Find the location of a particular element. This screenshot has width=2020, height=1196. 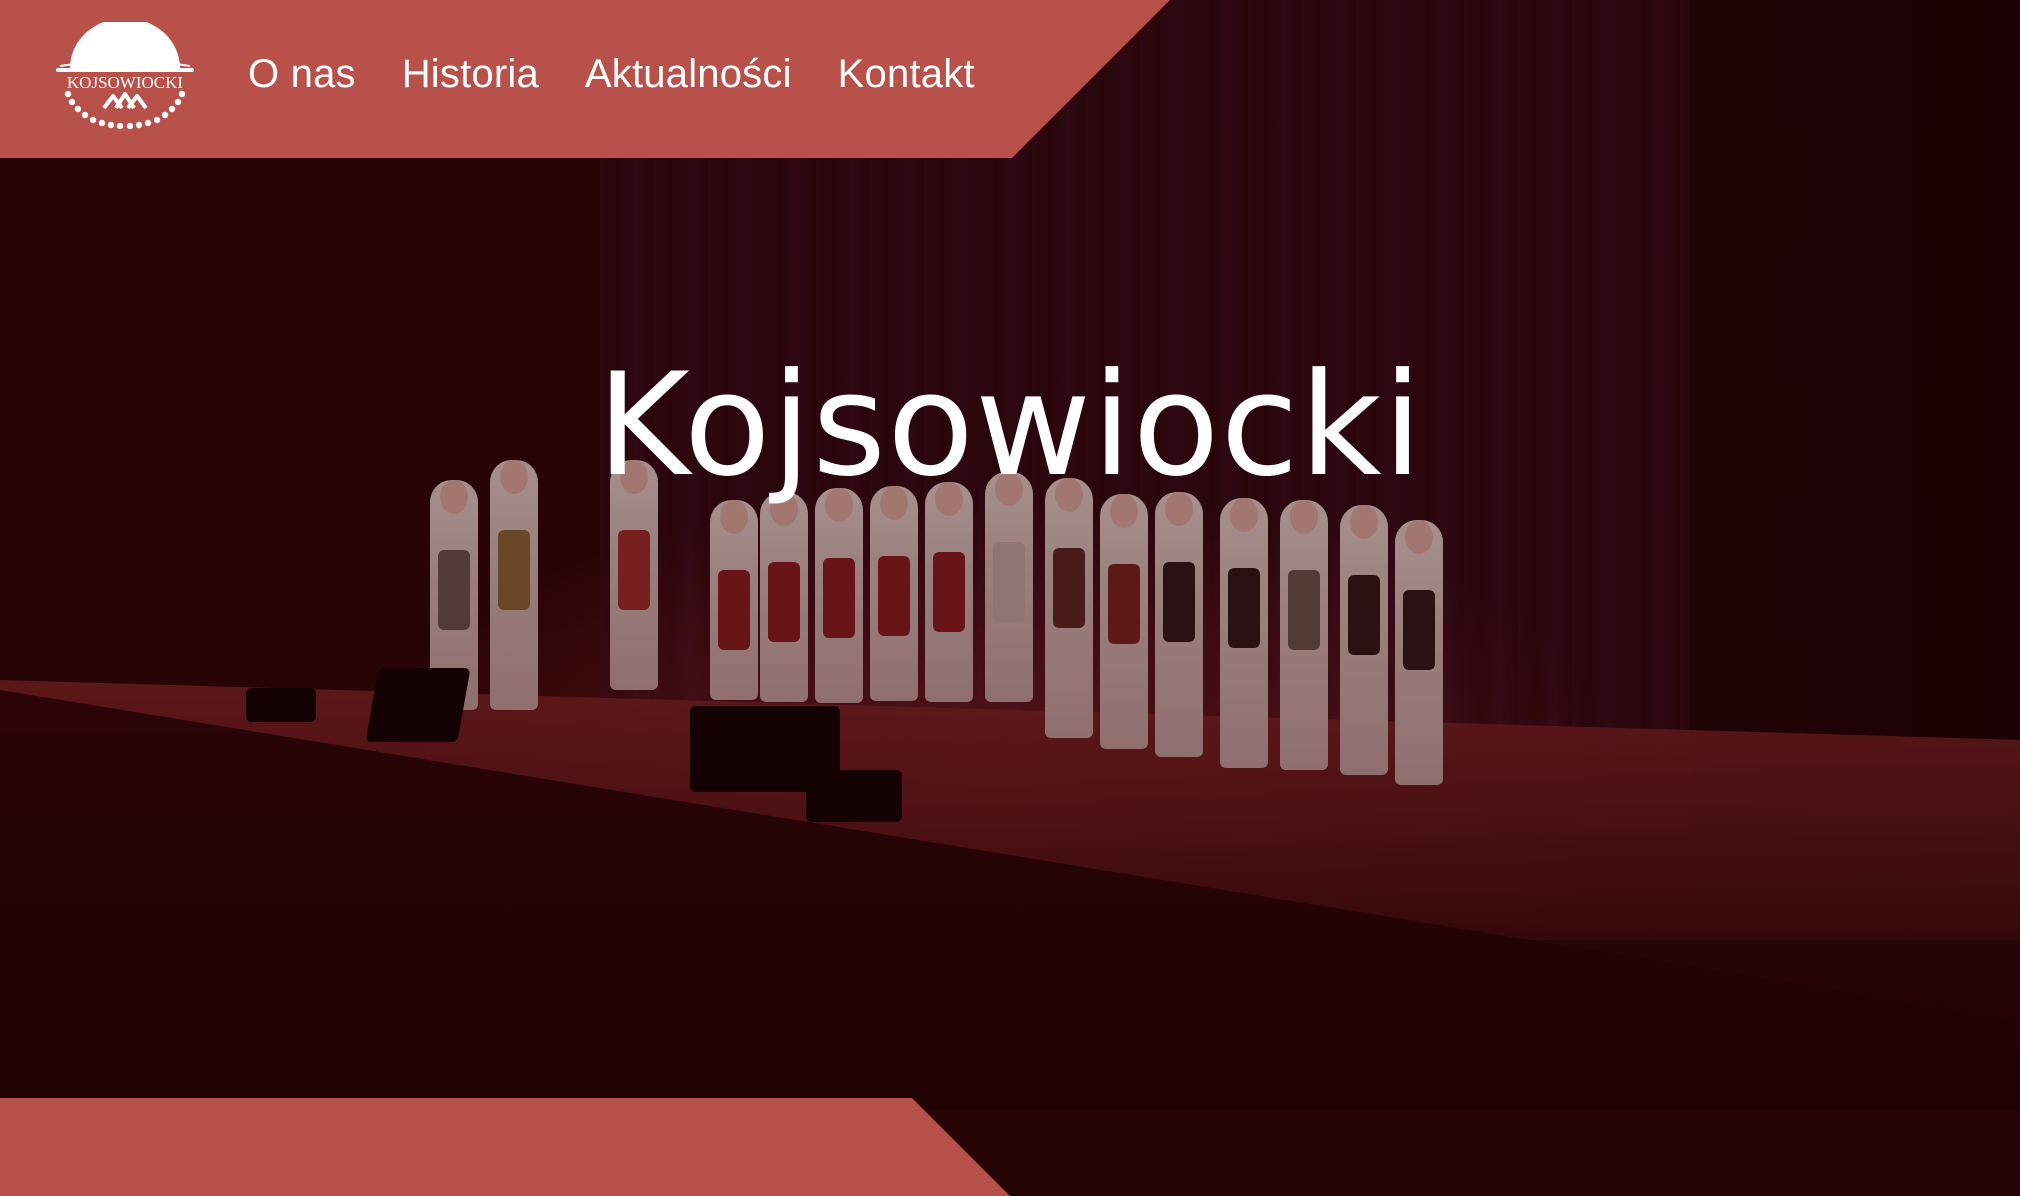

site-logo: KOJSOWIOCKI is located at coordinates (125, 75).